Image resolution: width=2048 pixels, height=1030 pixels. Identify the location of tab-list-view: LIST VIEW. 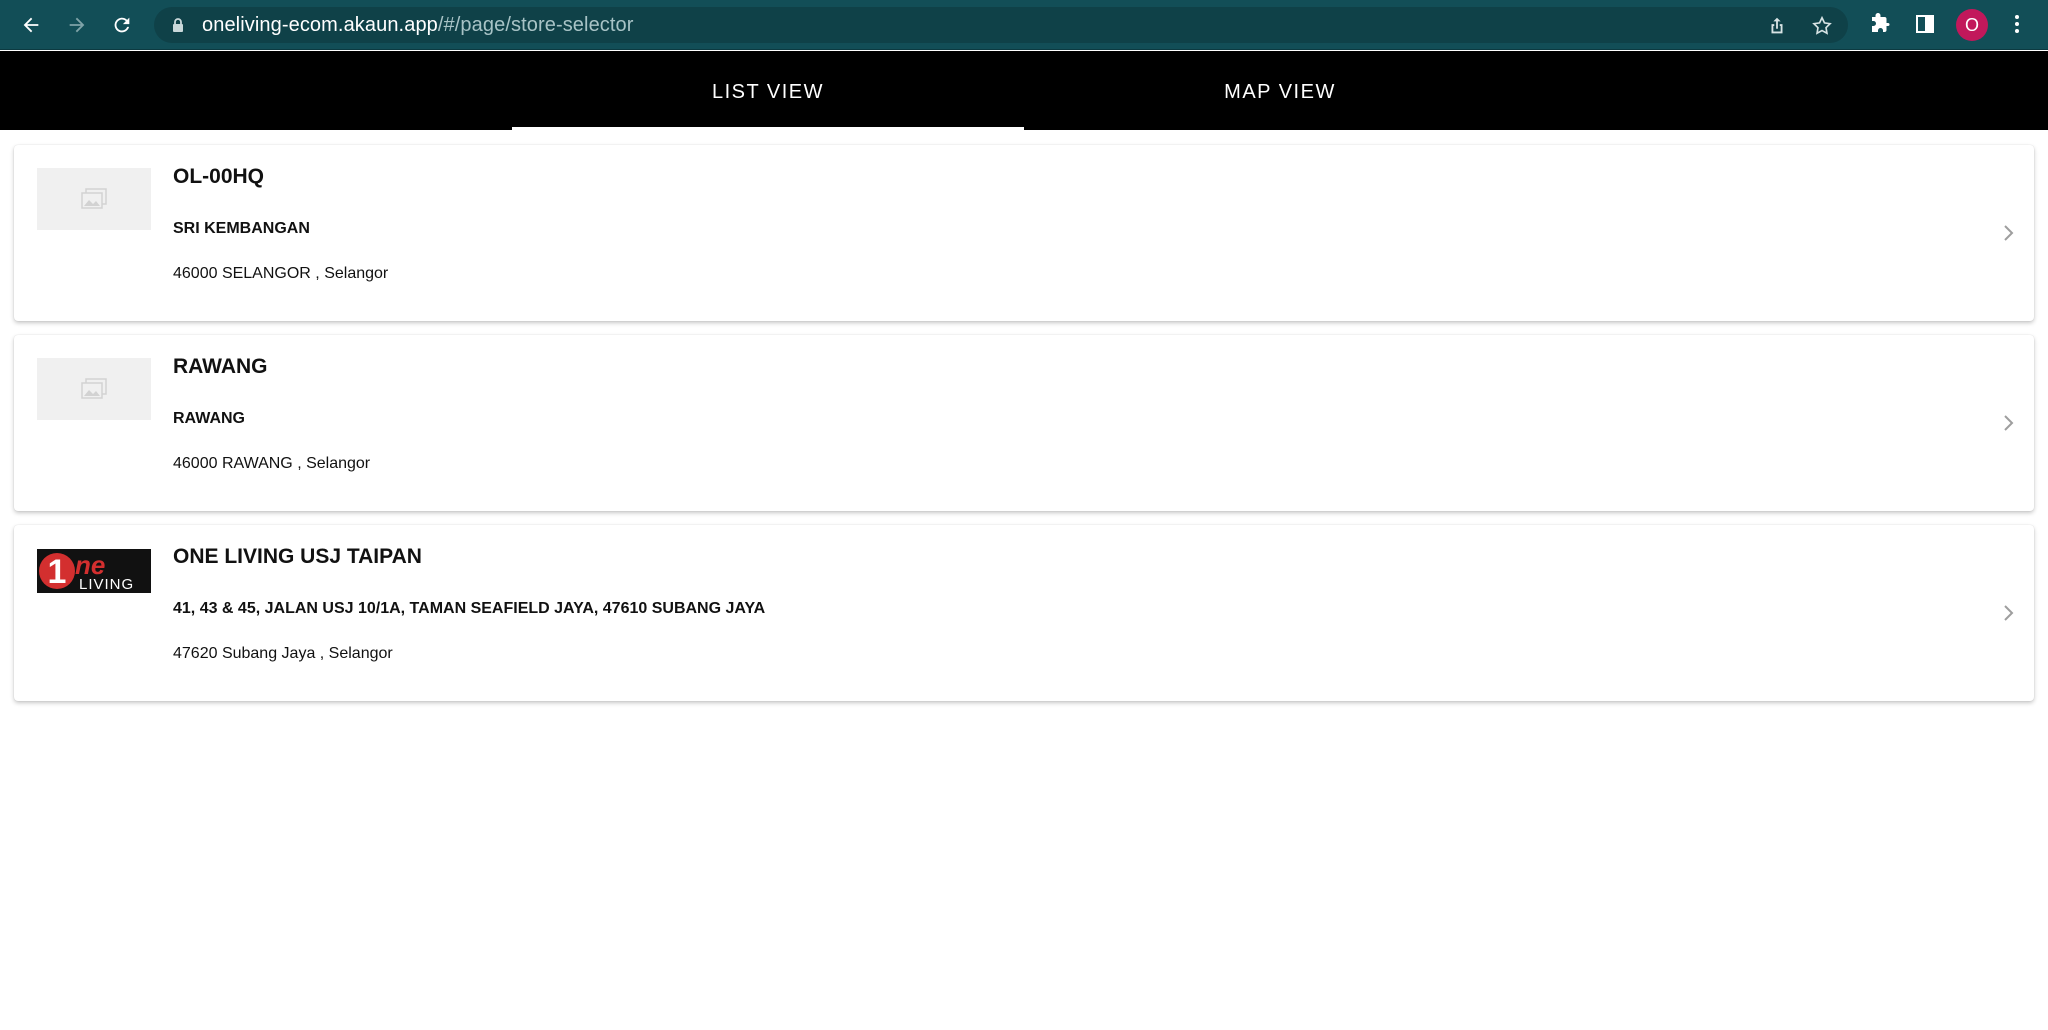
(768, 90).